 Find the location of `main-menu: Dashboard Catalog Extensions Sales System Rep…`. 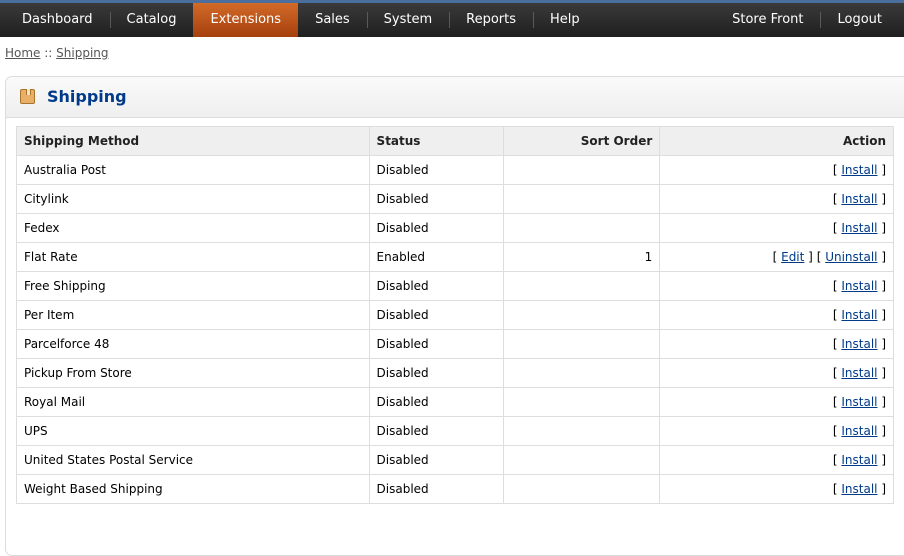

main-menu: Dashboard Catalog Extensions Sales System Rep… is located at coordinates (301, 20).